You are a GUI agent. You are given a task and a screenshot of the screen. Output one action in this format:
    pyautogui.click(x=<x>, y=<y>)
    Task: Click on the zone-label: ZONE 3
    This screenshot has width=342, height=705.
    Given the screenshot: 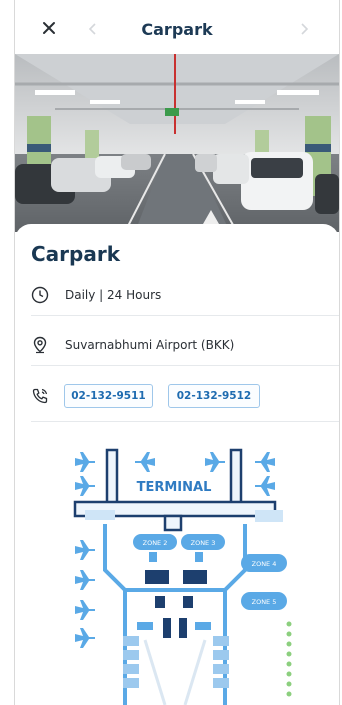 What is the action you would take?
    pyautogui.click(x=203, y=543)
    